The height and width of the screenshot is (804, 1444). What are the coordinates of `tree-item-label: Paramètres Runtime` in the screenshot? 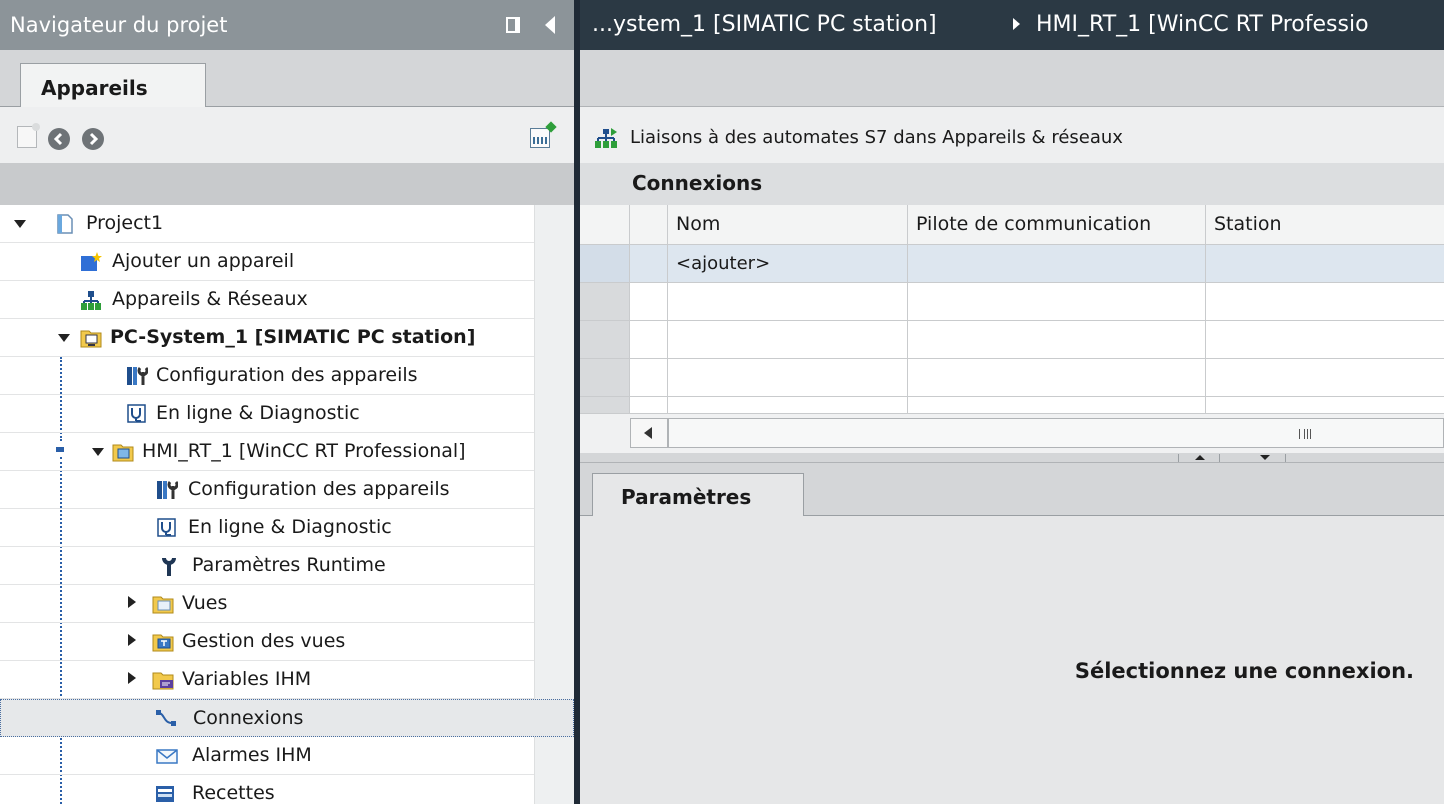 It's located at (289, 565).